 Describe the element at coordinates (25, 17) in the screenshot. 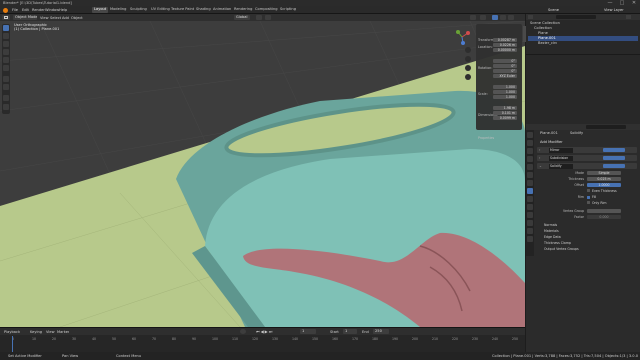

I see `mode-selector: Object Mode` at that location.